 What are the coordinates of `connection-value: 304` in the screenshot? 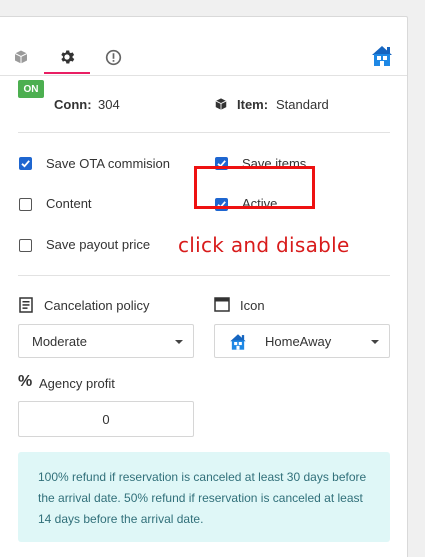 It's located at (109, 104).